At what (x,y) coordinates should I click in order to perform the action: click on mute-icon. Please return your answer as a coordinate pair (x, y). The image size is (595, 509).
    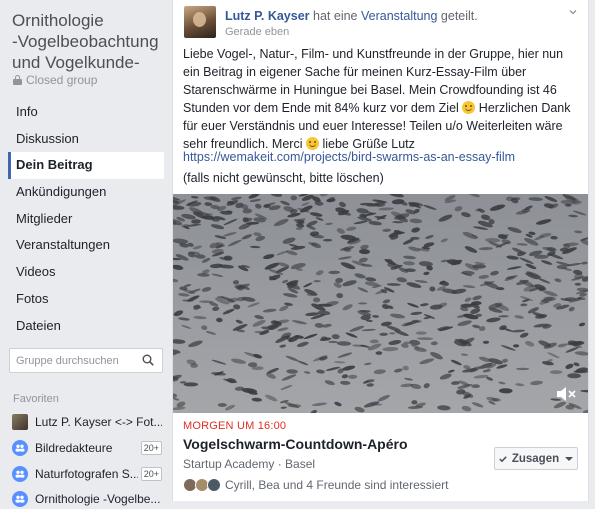
    Looking at the image, I should click on (566, 394).